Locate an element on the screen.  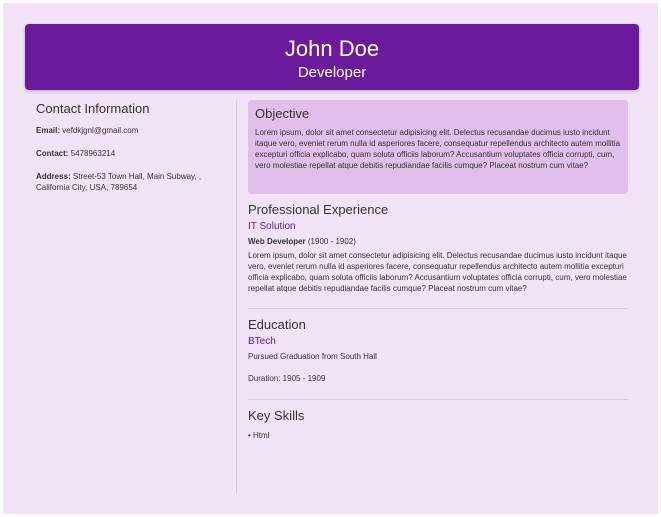
address-label: Address: is located at coordinates (53, 176).